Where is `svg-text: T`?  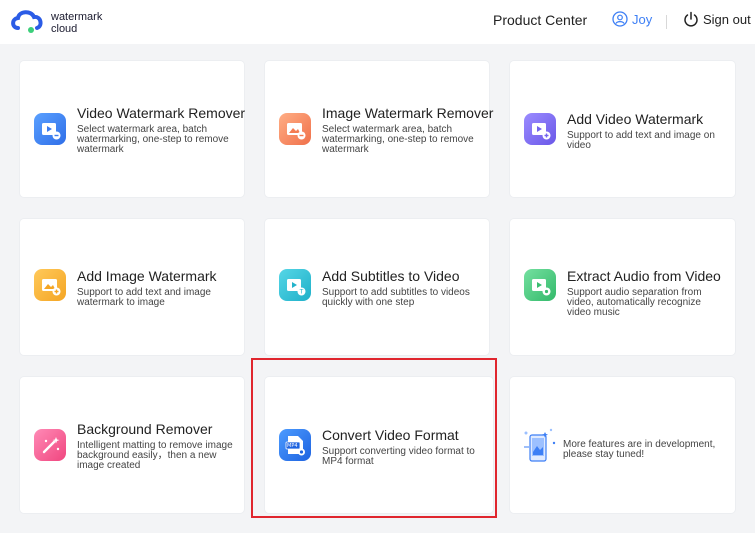
svg-text: T is located at coordinates (301, 292).